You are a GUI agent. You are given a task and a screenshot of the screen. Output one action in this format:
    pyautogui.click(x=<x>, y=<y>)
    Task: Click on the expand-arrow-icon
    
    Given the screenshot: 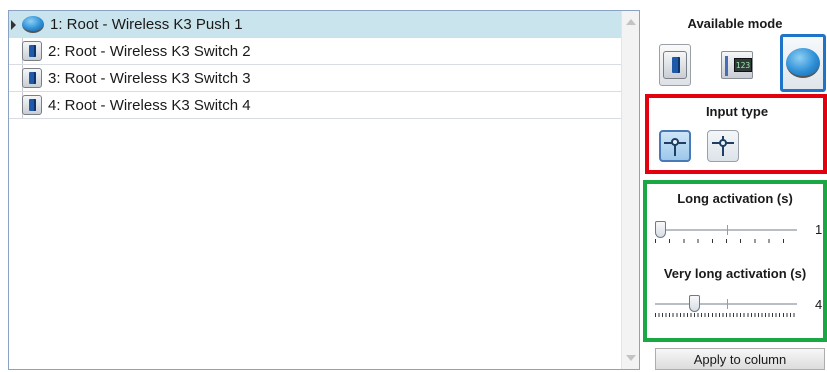 What is the action you would take?
    pyautogui.click(x=13, y=25)
    